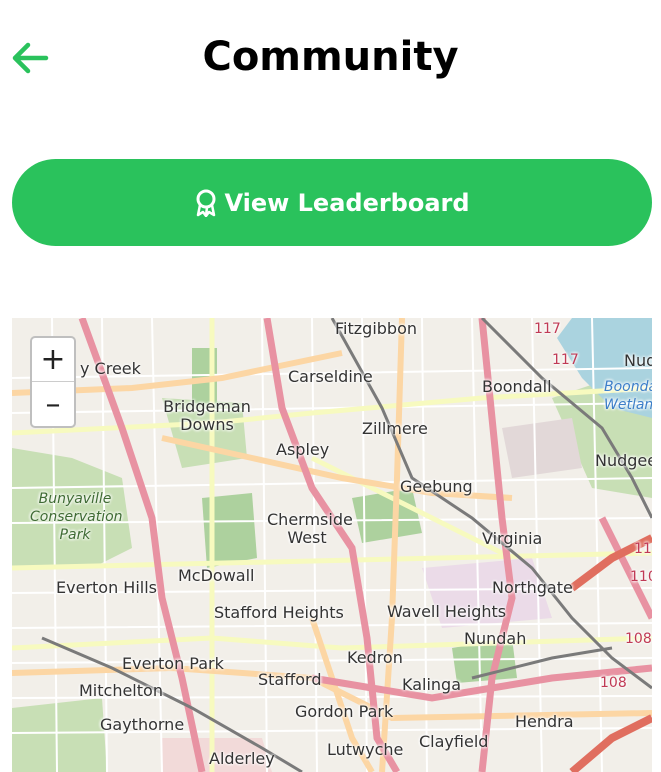  Describe the element at coordinates (436, 486) in the screenshot. I see `place-label: Geebung` at that location.